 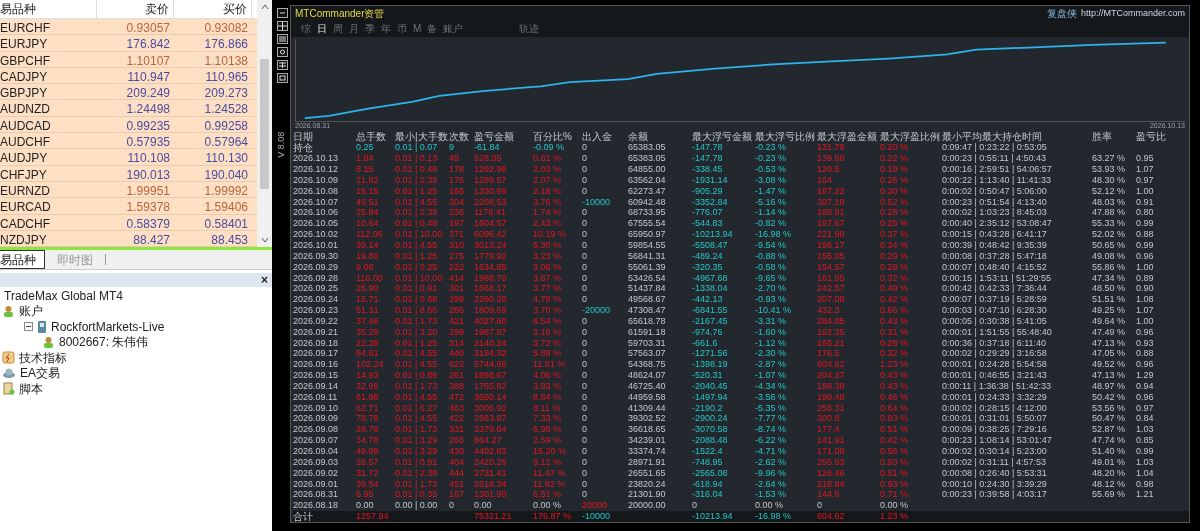 What do you see at coordinates (1109, 170) in the screenshot?
I see `table-cell-text: 53.93 %` at bounding box center [1109, 170].